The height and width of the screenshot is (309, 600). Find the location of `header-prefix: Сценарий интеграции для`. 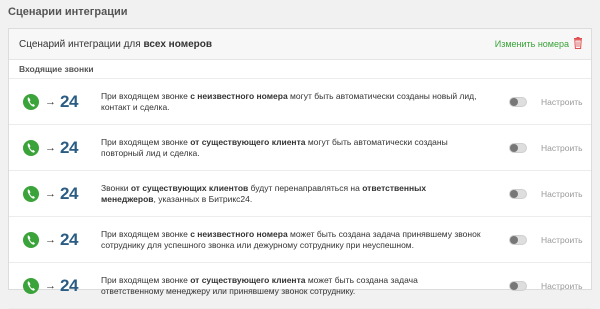

header-prefix: Сценарий интеграции для is located at coordinates (80, 44).